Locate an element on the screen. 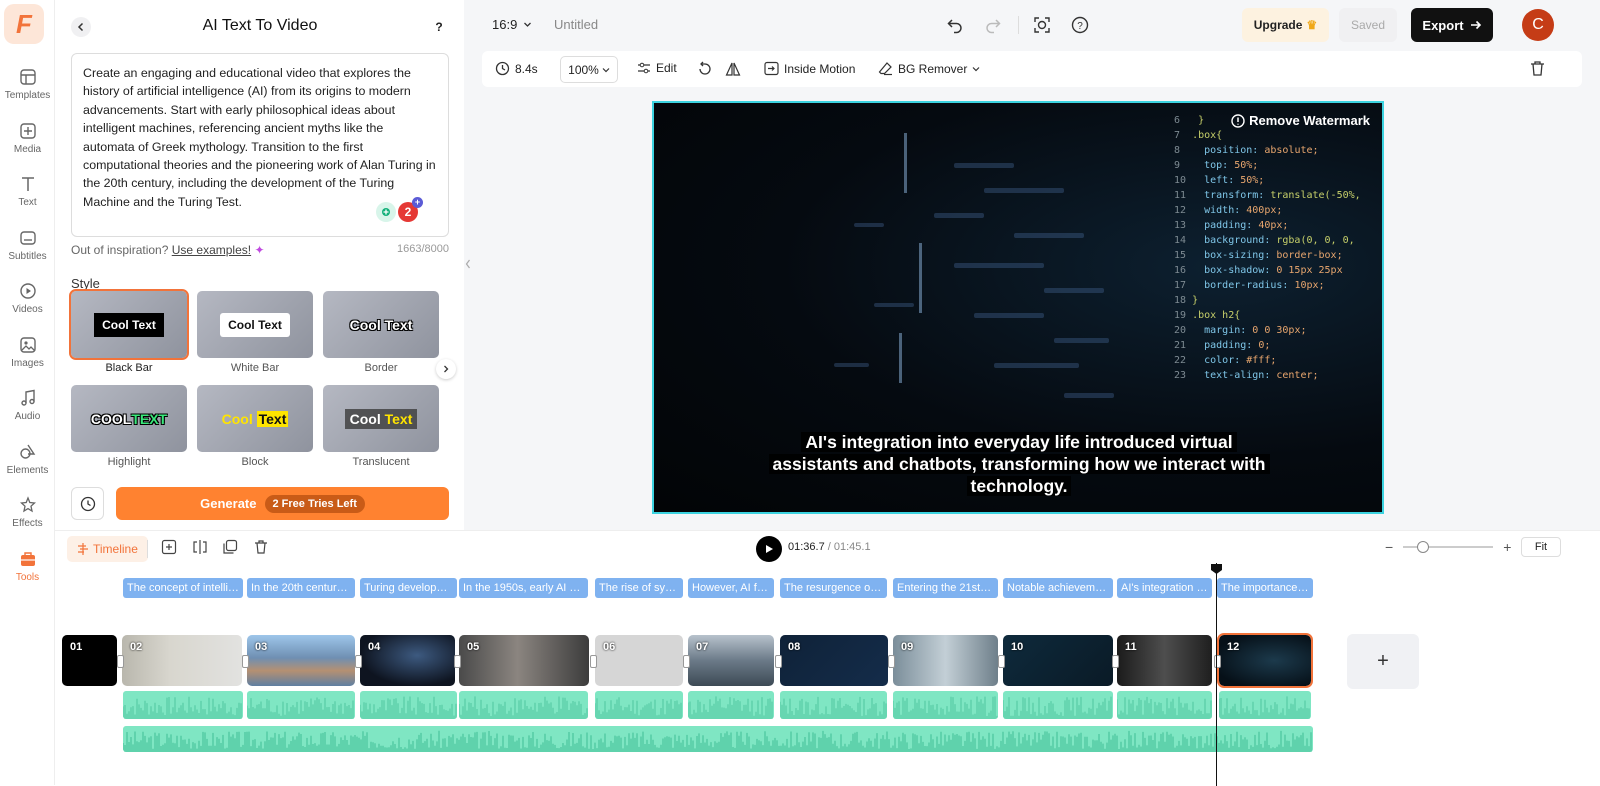 The width and height of the screenshot is (1600, 786). style-block: Cool Text is located at coordinates (255, 418).